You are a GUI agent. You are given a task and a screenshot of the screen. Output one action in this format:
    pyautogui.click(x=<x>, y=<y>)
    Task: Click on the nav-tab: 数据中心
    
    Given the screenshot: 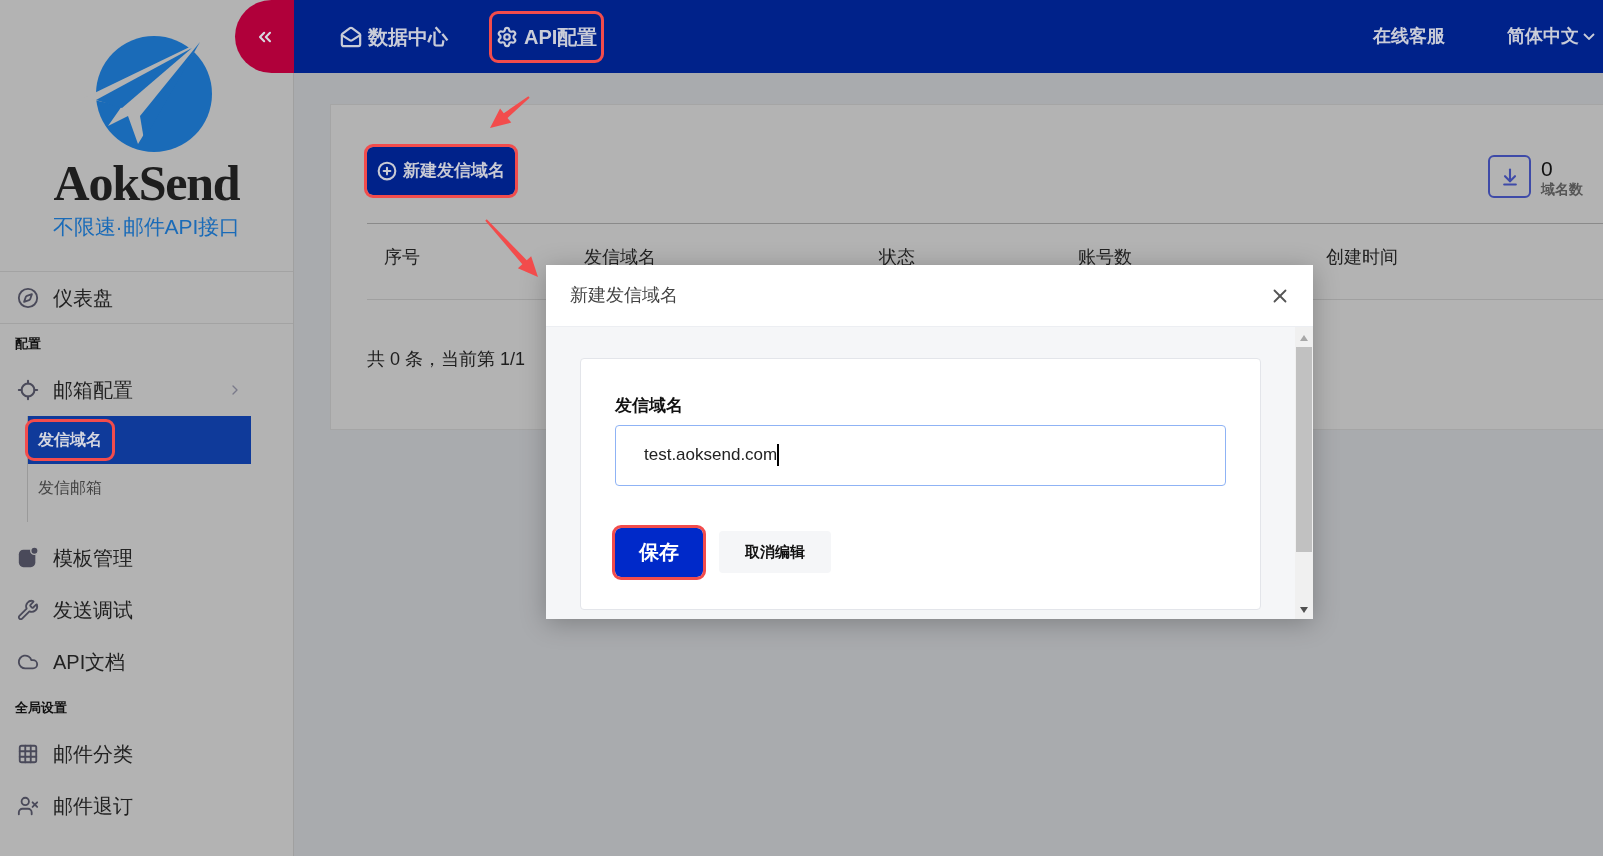 What is the action you would take?
    pyautogui.click(x=394, y=36)
    